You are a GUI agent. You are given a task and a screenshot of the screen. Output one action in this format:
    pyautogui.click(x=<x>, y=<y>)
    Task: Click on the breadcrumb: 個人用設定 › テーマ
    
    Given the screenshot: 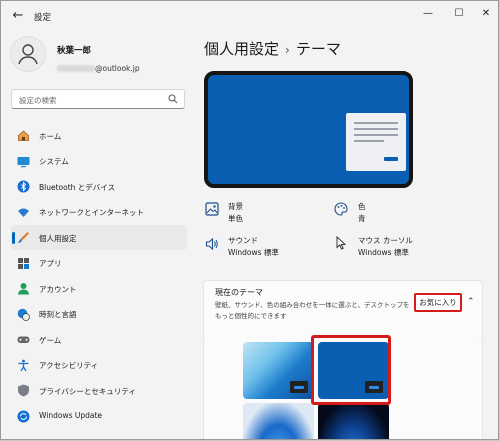 What is the action you would take?
    pyautogui.click(x=272, y=48)
    